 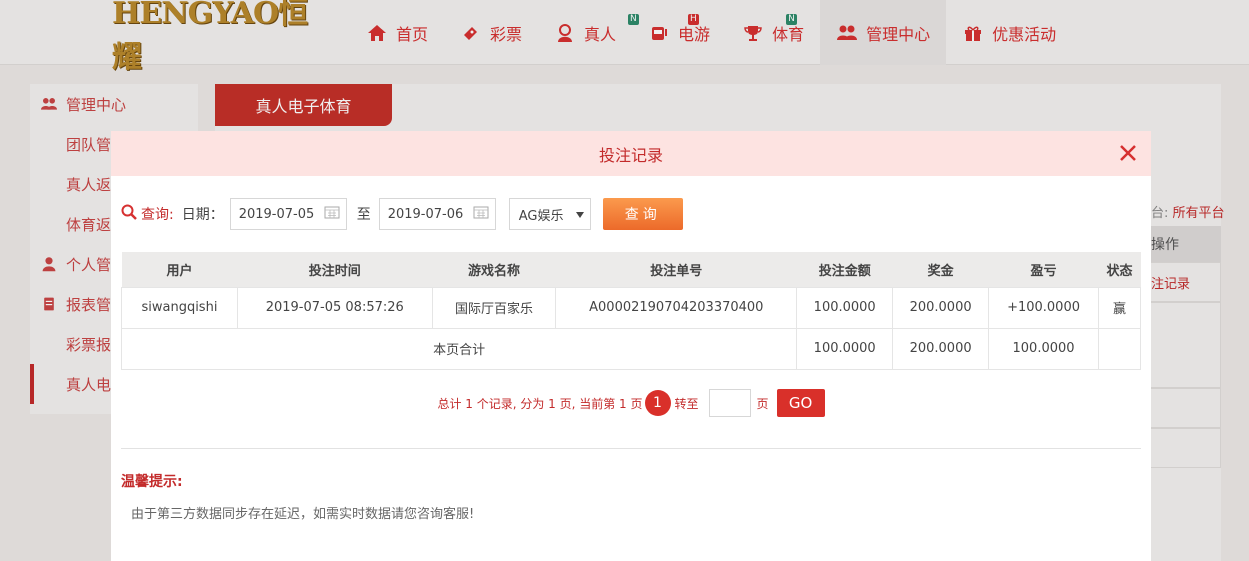 What do you see at coordinates (335, 269) in the screenshot?
I see `column-header: 投注时间` at bounding box center [335, 269].